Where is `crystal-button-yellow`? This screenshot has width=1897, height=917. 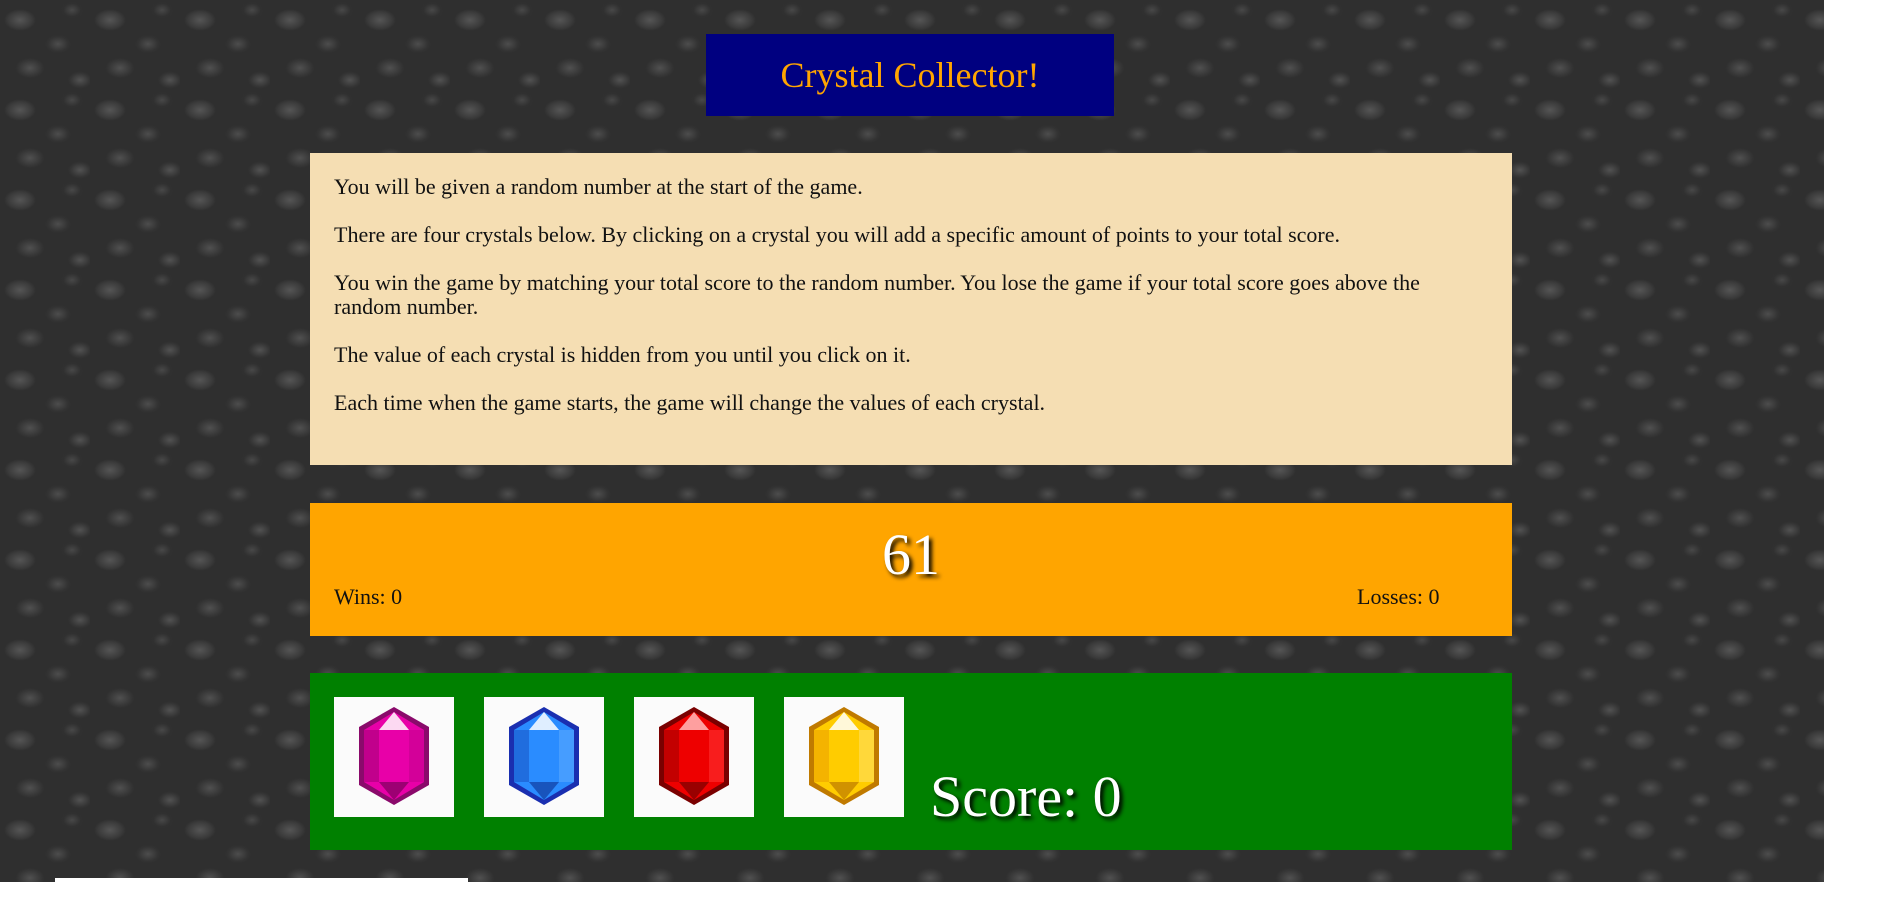
crystal-button-yellow is located at coordinates (844, 757).